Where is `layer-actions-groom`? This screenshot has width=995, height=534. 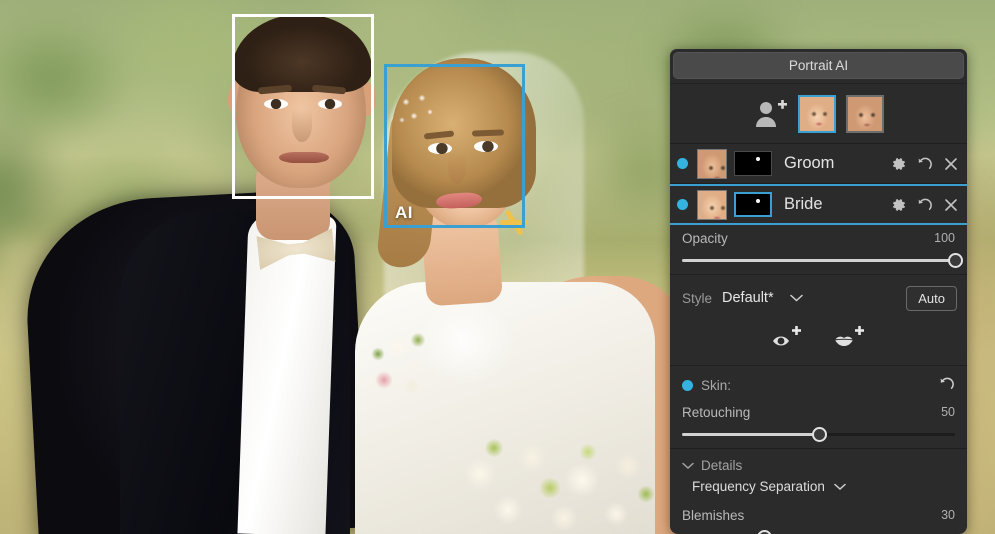
layer-actions-groom is located at coordinates (925, 164).